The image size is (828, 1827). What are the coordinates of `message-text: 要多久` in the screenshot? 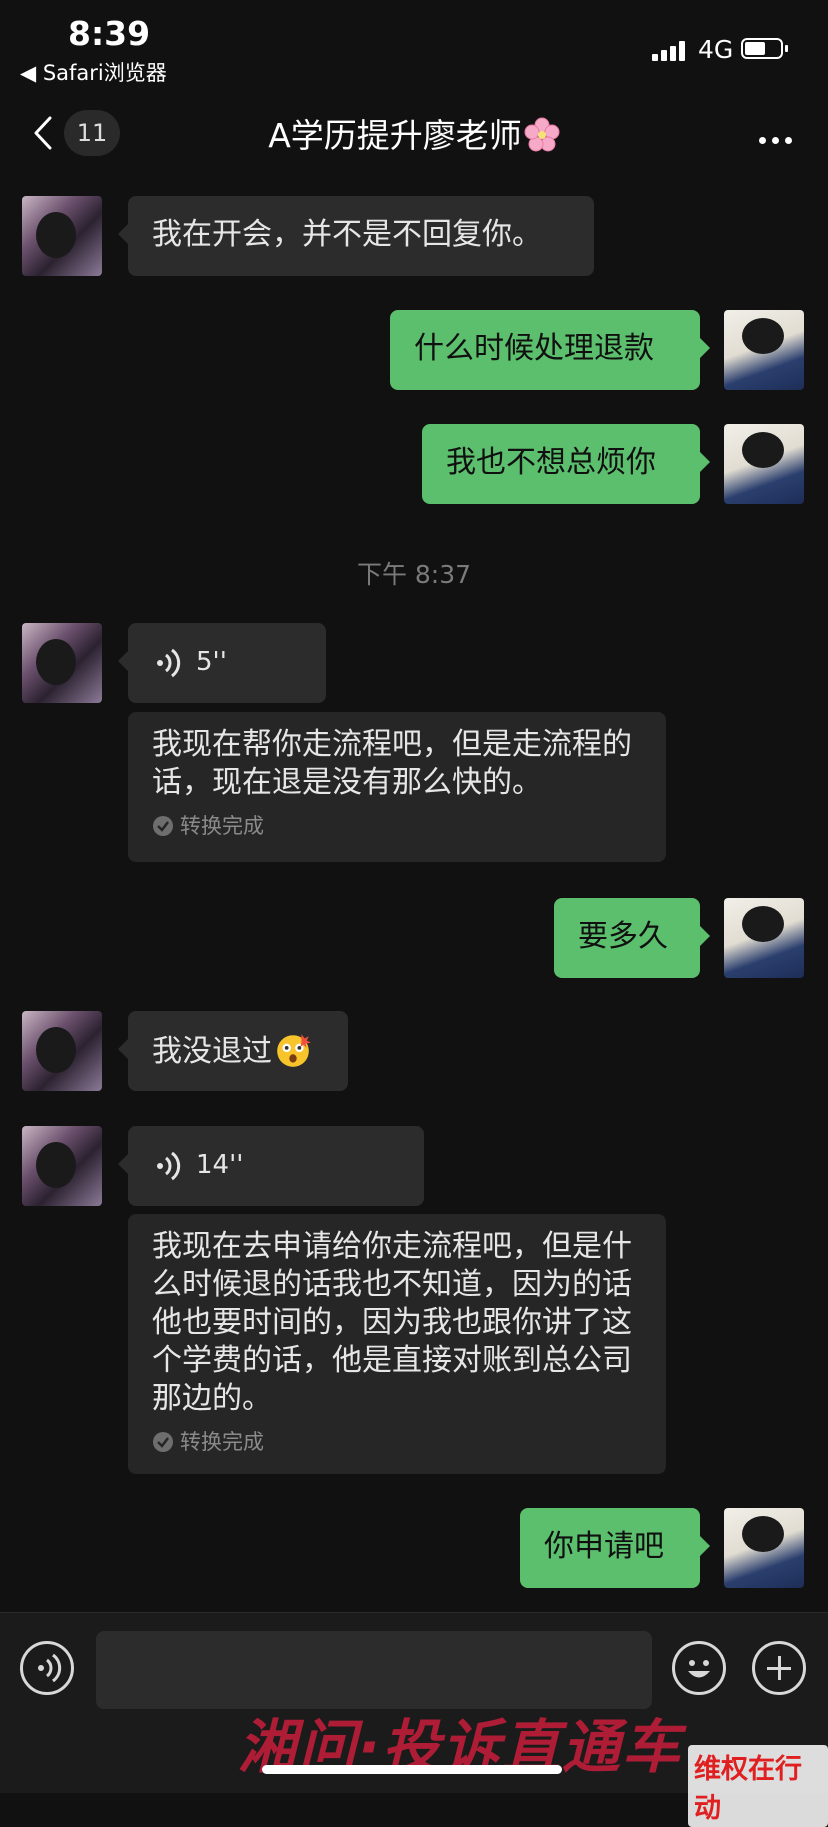 It's located at (623, 936).